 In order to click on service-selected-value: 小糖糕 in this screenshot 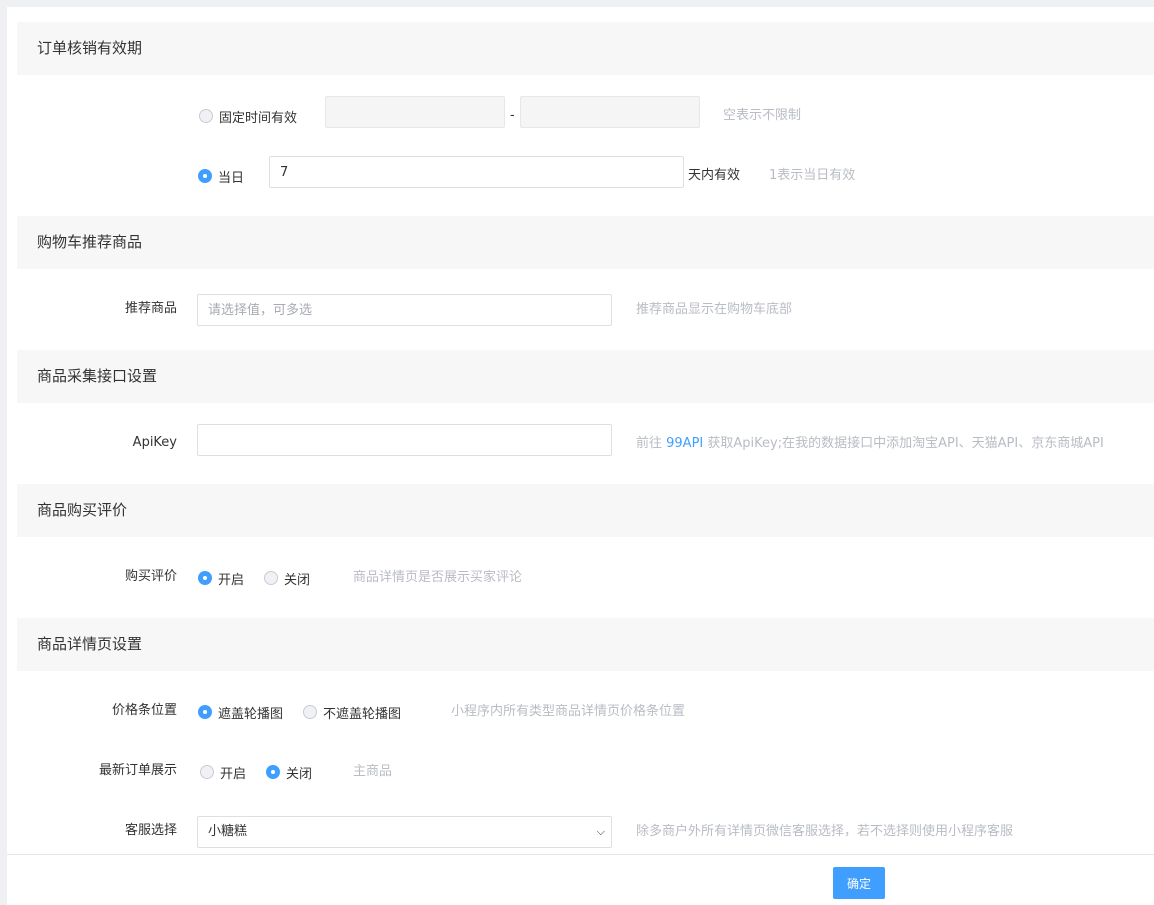, I will do `click(228, 831)`.